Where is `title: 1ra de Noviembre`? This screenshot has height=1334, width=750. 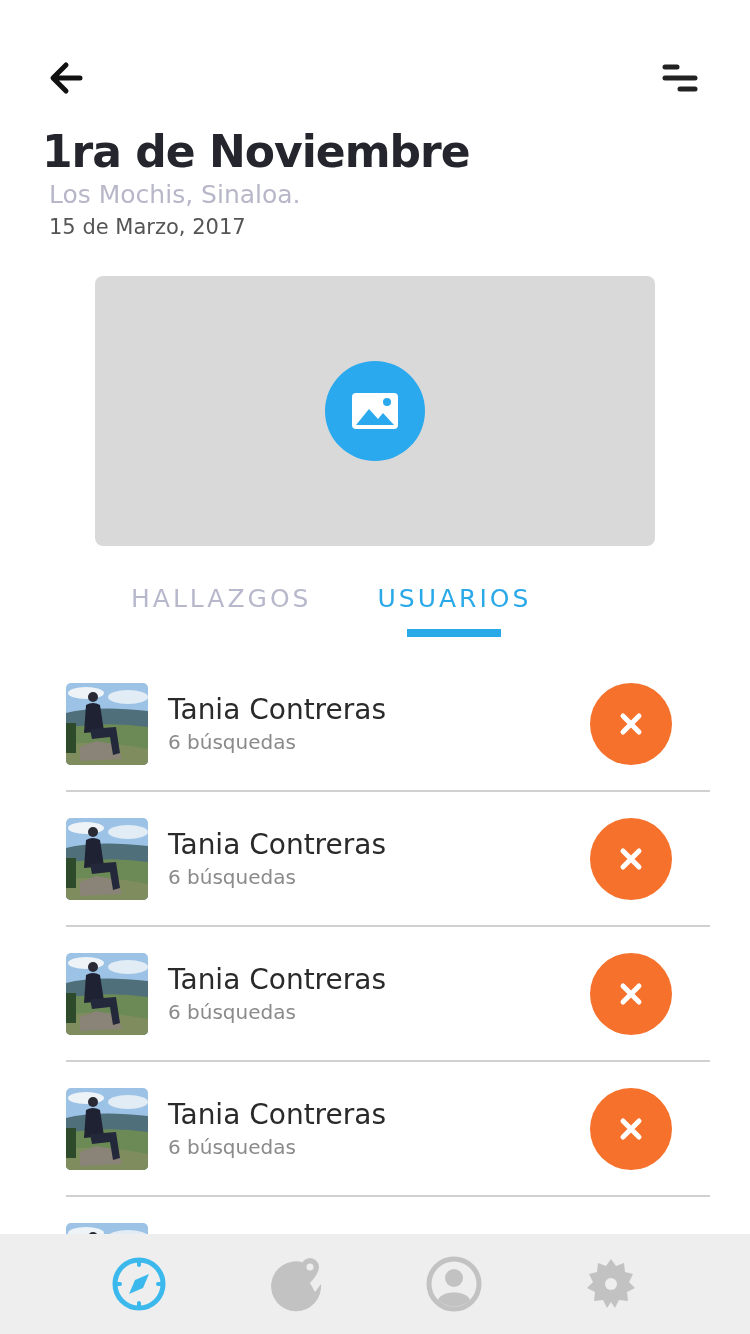
title: 1ra de Noviembre is located at coordinates (256, 152).